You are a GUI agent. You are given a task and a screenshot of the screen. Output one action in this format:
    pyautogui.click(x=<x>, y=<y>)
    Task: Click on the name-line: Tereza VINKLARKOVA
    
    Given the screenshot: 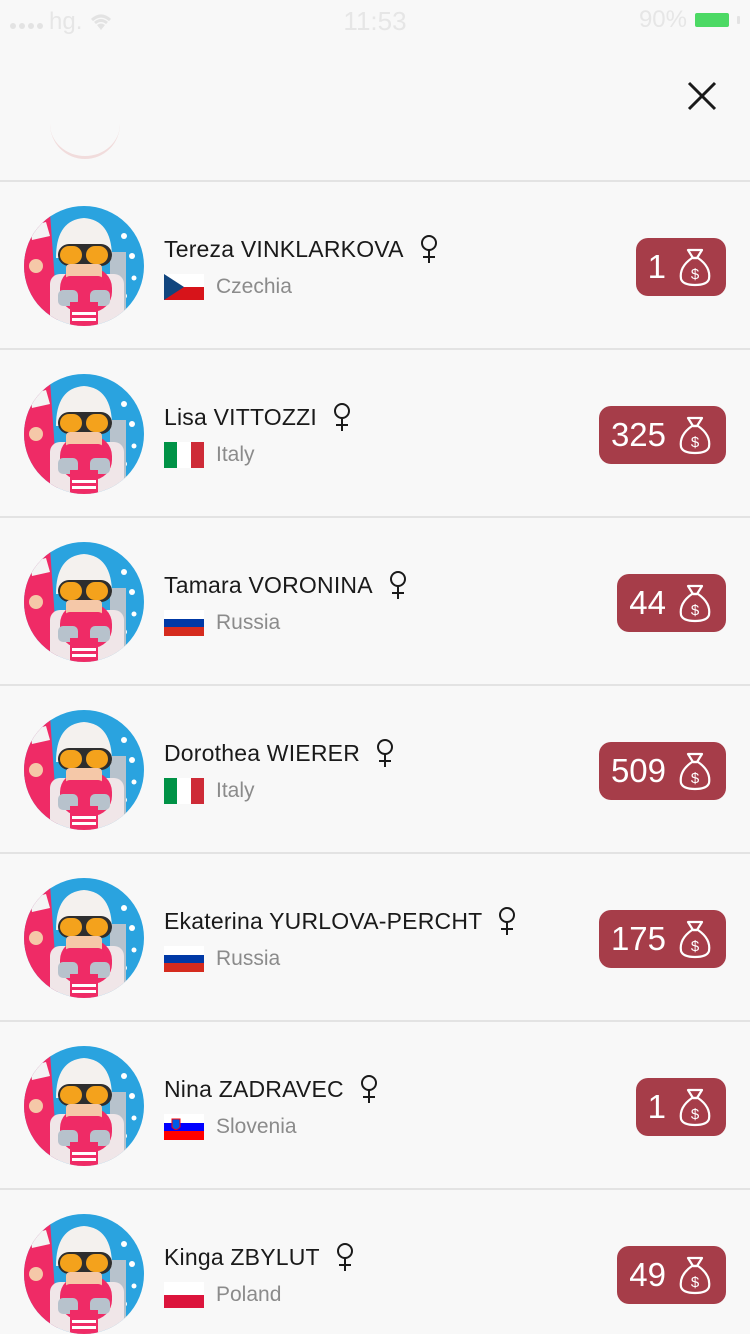 What is the action you would take?
    pyautogui.click(x=302, y=249)
    